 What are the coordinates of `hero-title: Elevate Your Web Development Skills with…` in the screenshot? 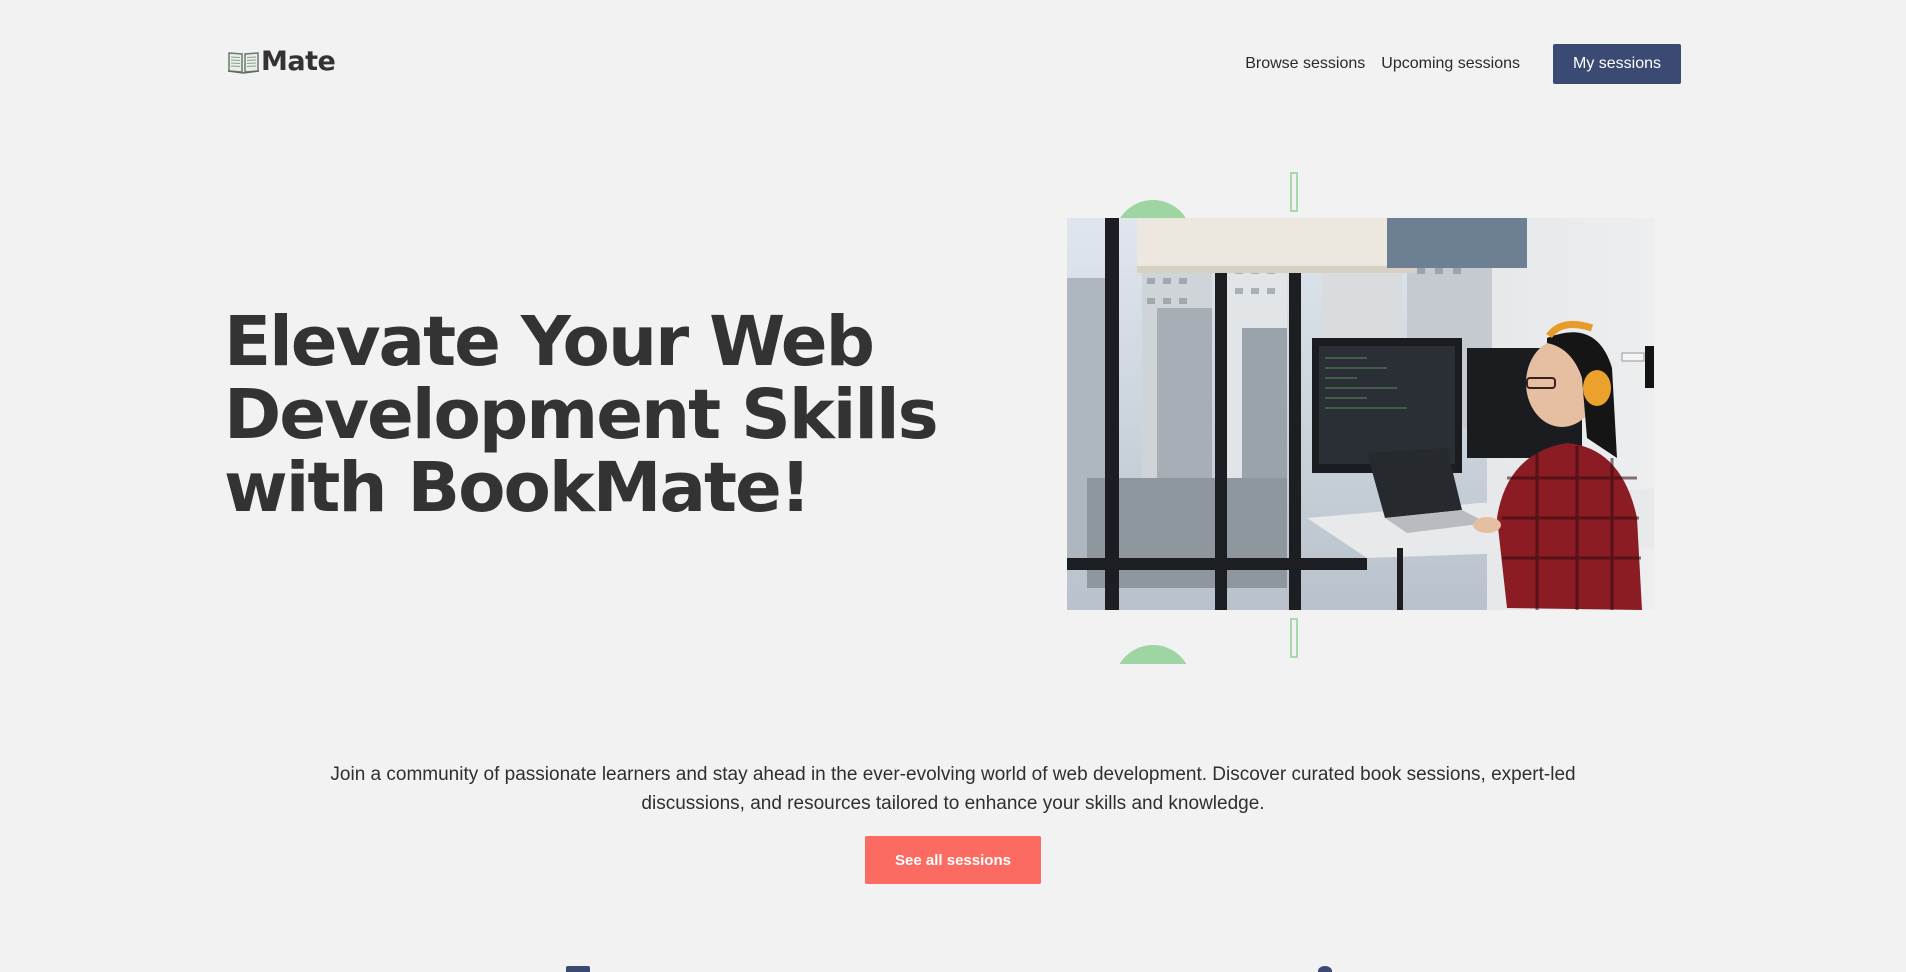 It's located at (584, 415).